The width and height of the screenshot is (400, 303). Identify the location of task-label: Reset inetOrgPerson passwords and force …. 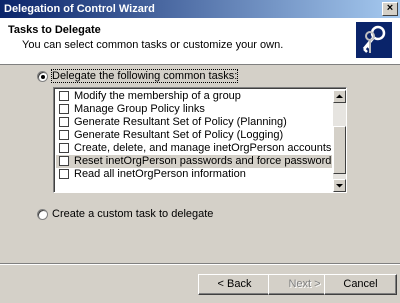
(203, 161).